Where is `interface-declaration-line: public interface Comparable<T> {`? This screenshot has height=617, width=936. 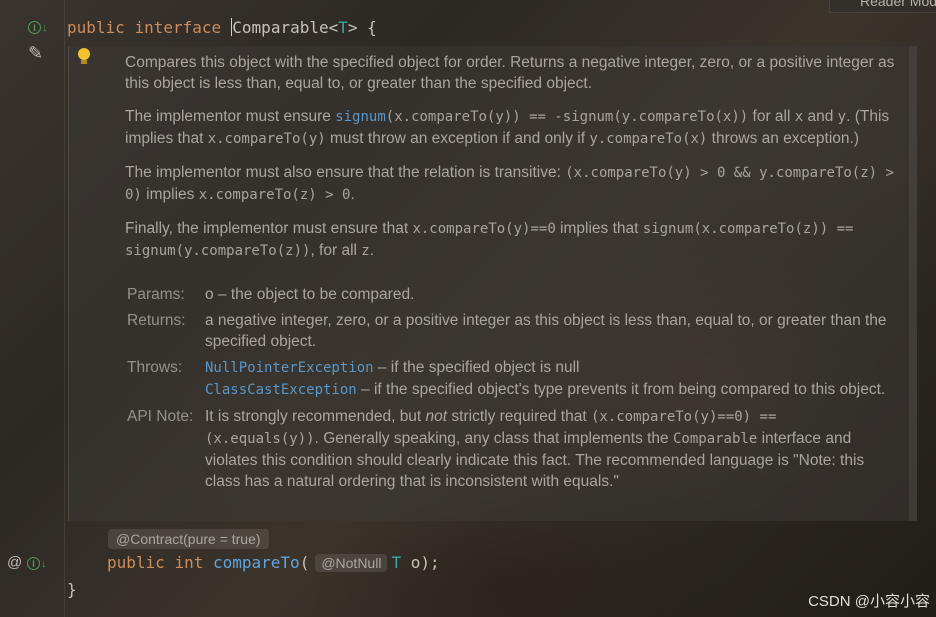
interface-declaration-line: public interface Comparable<T> { is located at coordinates (222, 28).